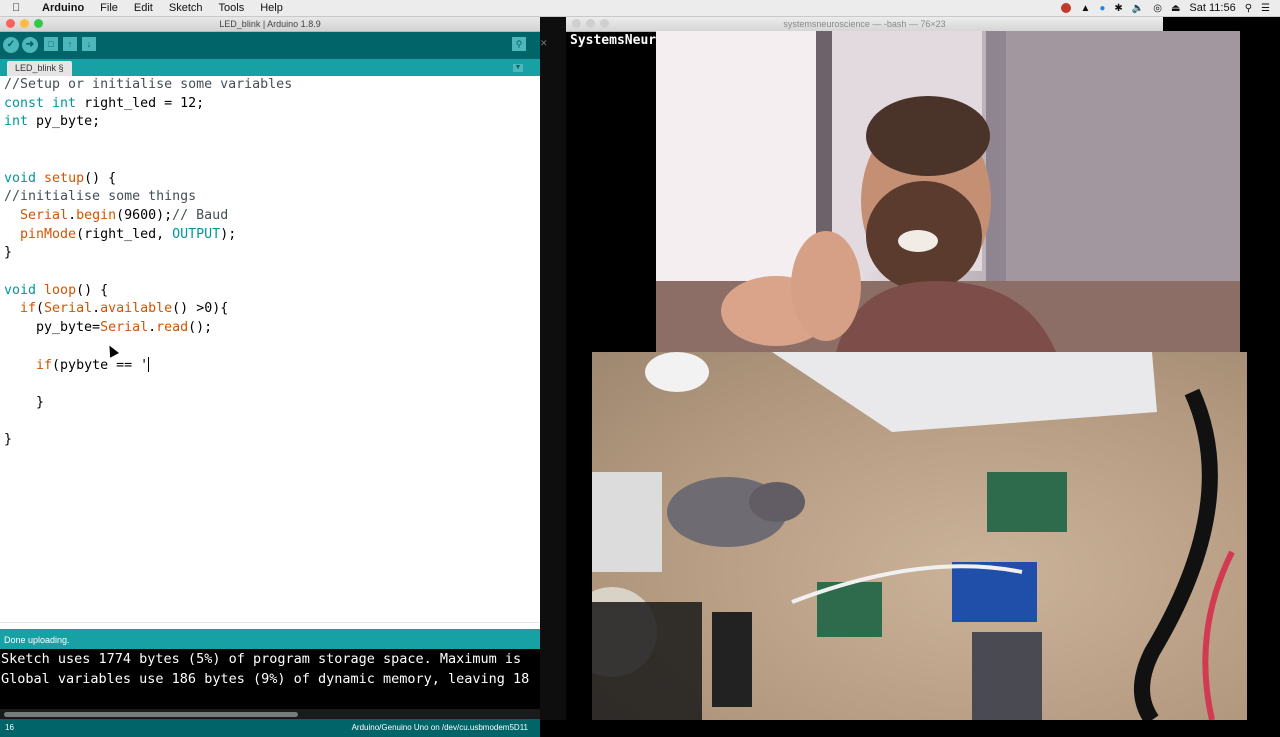  Describe the element at coordinates (96, 215) in the screenshot. I see `code-token: begin` at that location.